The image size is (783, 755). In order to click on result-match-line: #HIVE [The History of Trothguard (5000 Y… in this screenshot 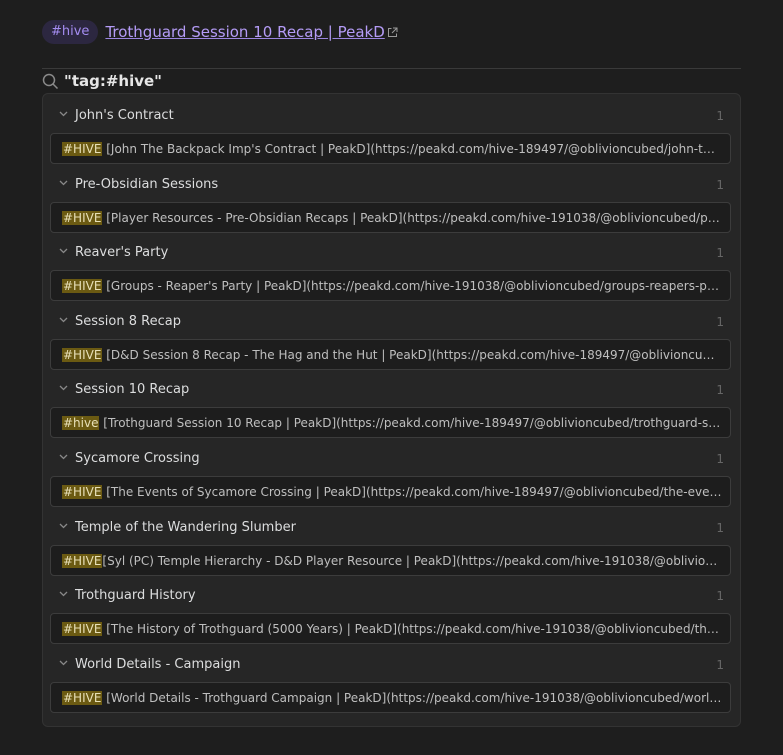, I will do `click(390, 628)`.